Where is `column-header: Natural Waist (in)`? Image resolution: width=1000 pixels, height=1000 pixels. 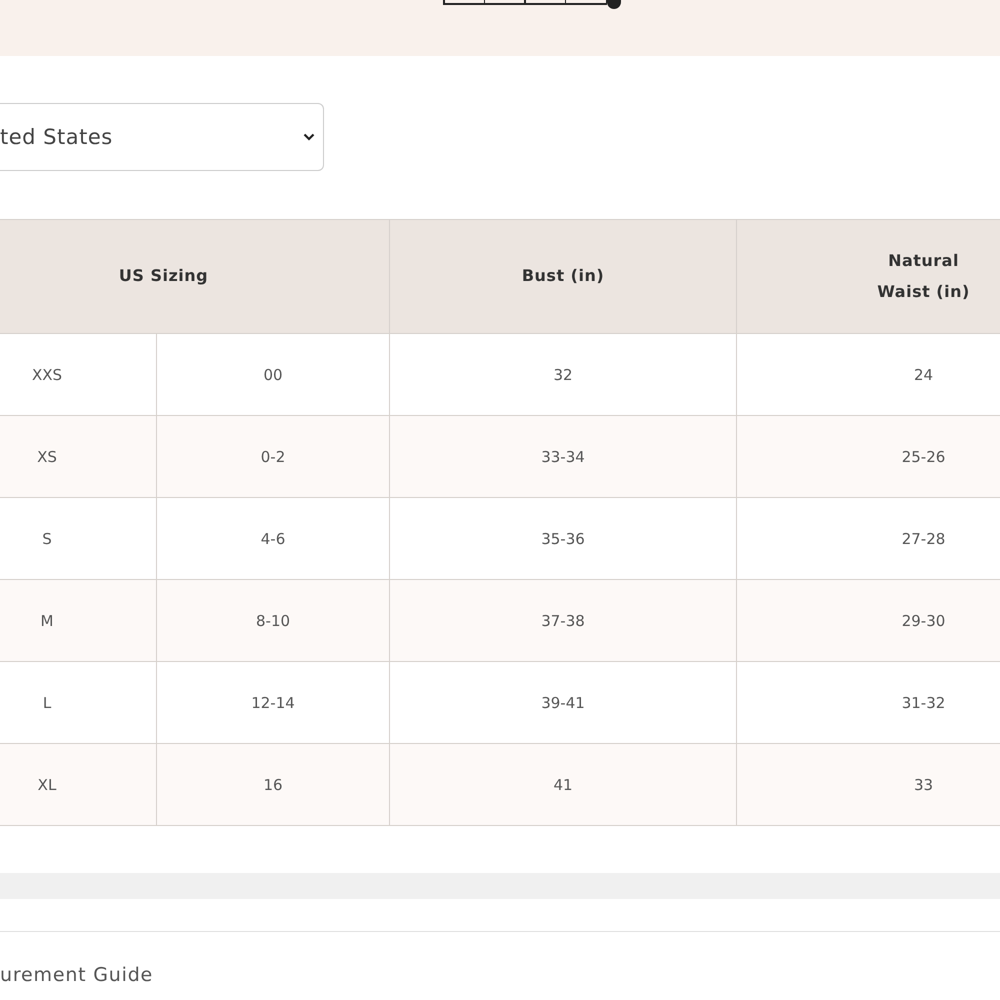 column-header: Natural Waist (in) is located at coordinates (923, 276).